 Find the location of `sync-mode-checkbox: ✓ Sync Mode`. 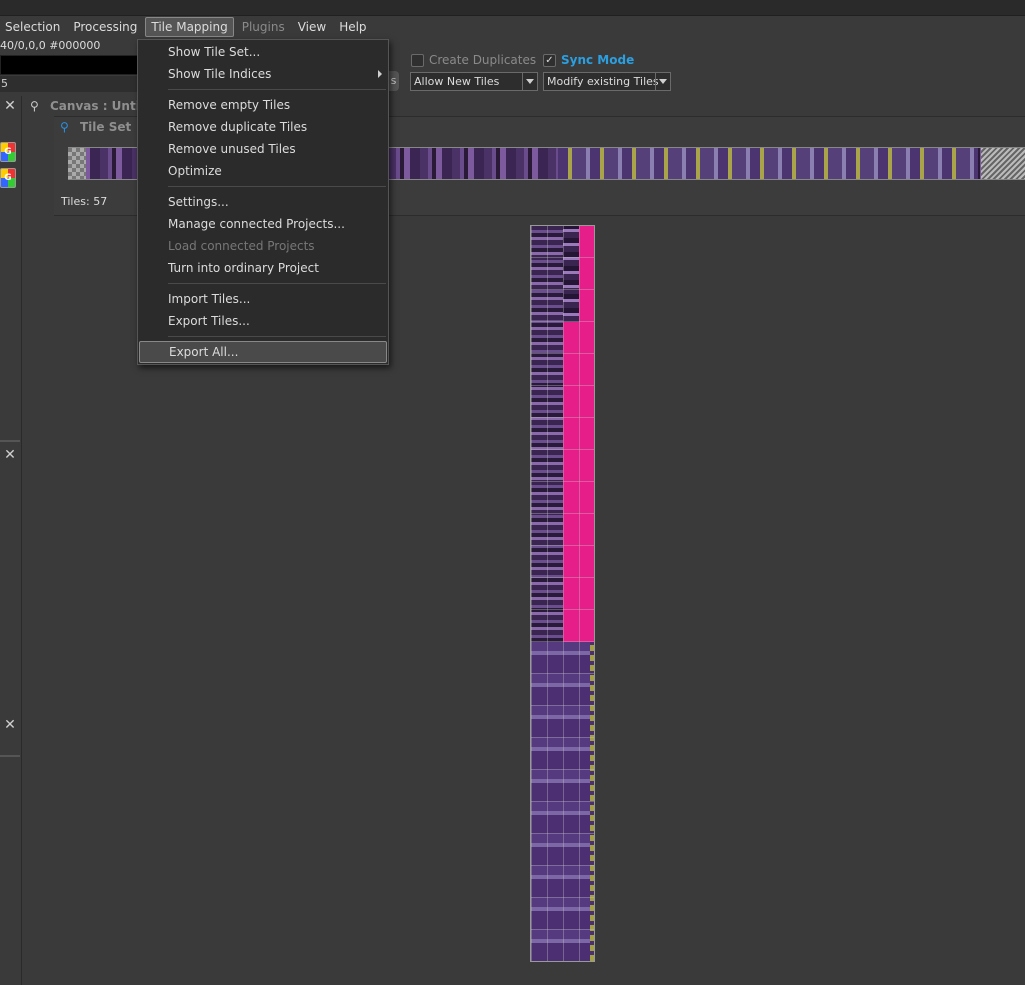

sync-mode-checkbox: ✓ Sync Mode is located at coordinates (588, 60).